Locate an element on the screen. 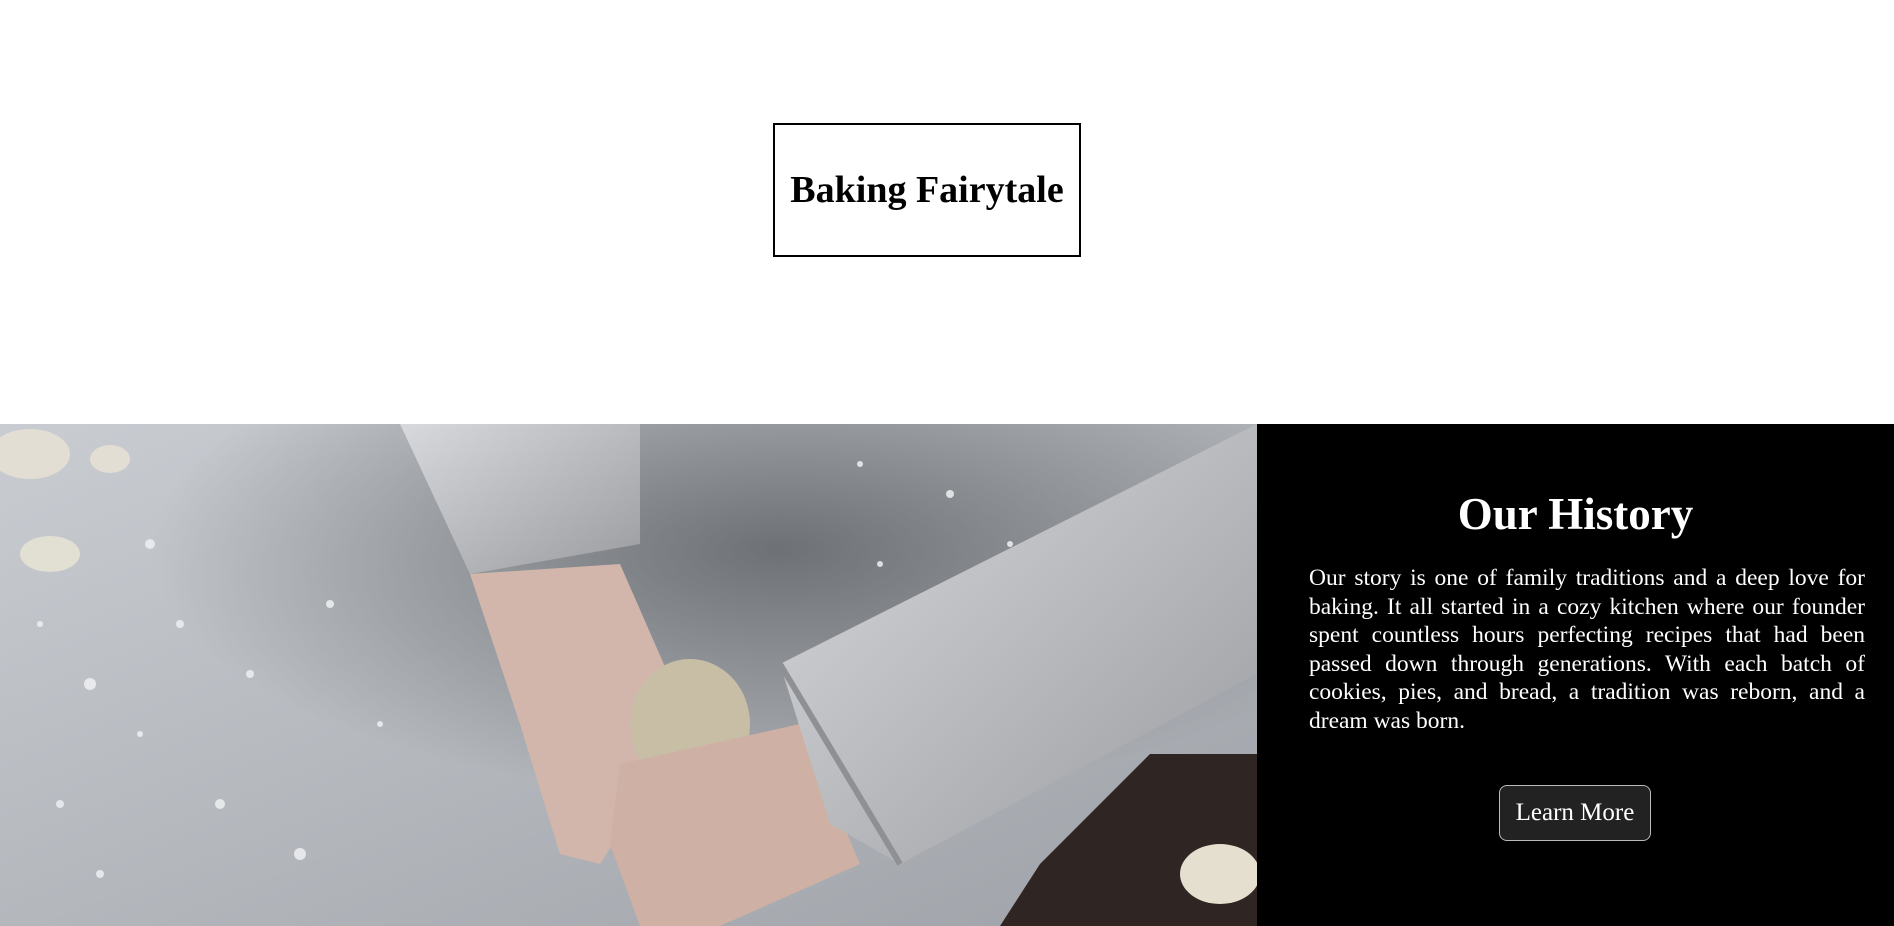 This screenshot has width=1894, height=926. learn-more-button: Learn More is located at coordinates (1575, 813).